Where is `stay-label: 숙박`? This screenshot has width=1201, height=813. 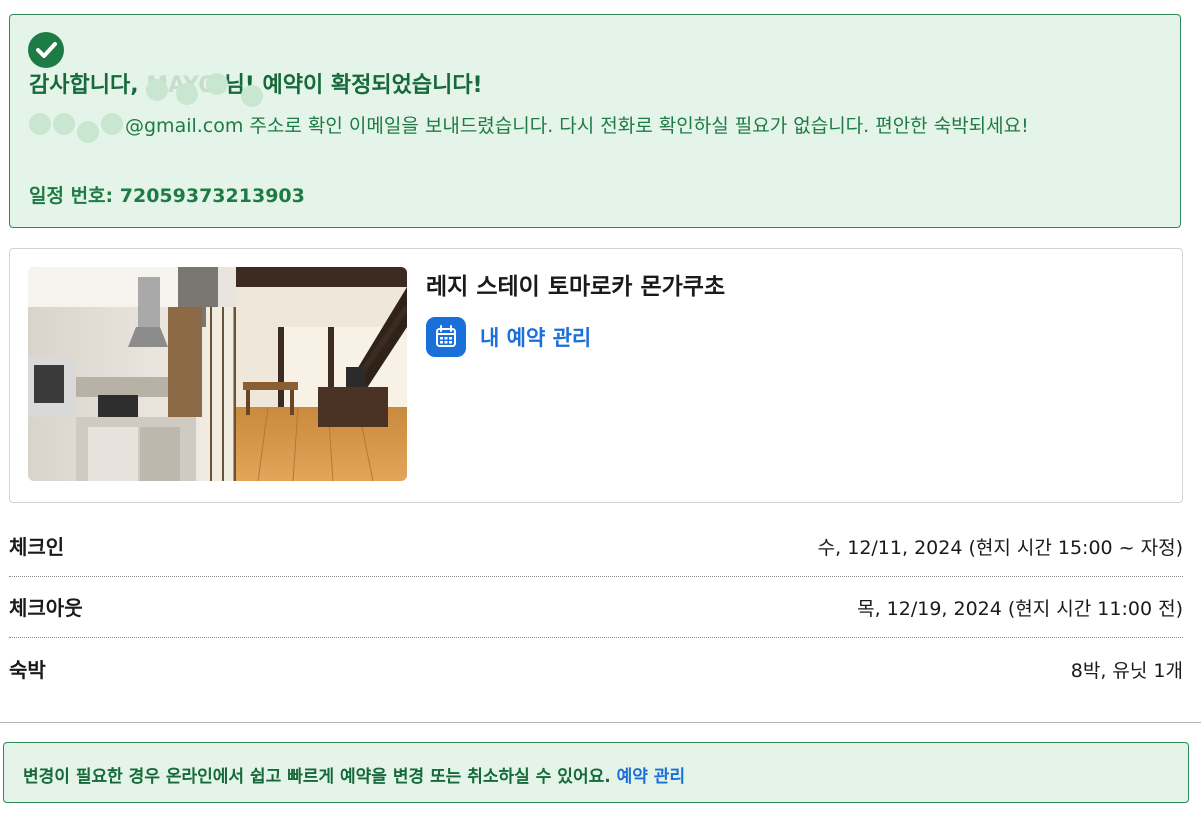
stay-label: 숙박 is located at coordinates (27, 670).